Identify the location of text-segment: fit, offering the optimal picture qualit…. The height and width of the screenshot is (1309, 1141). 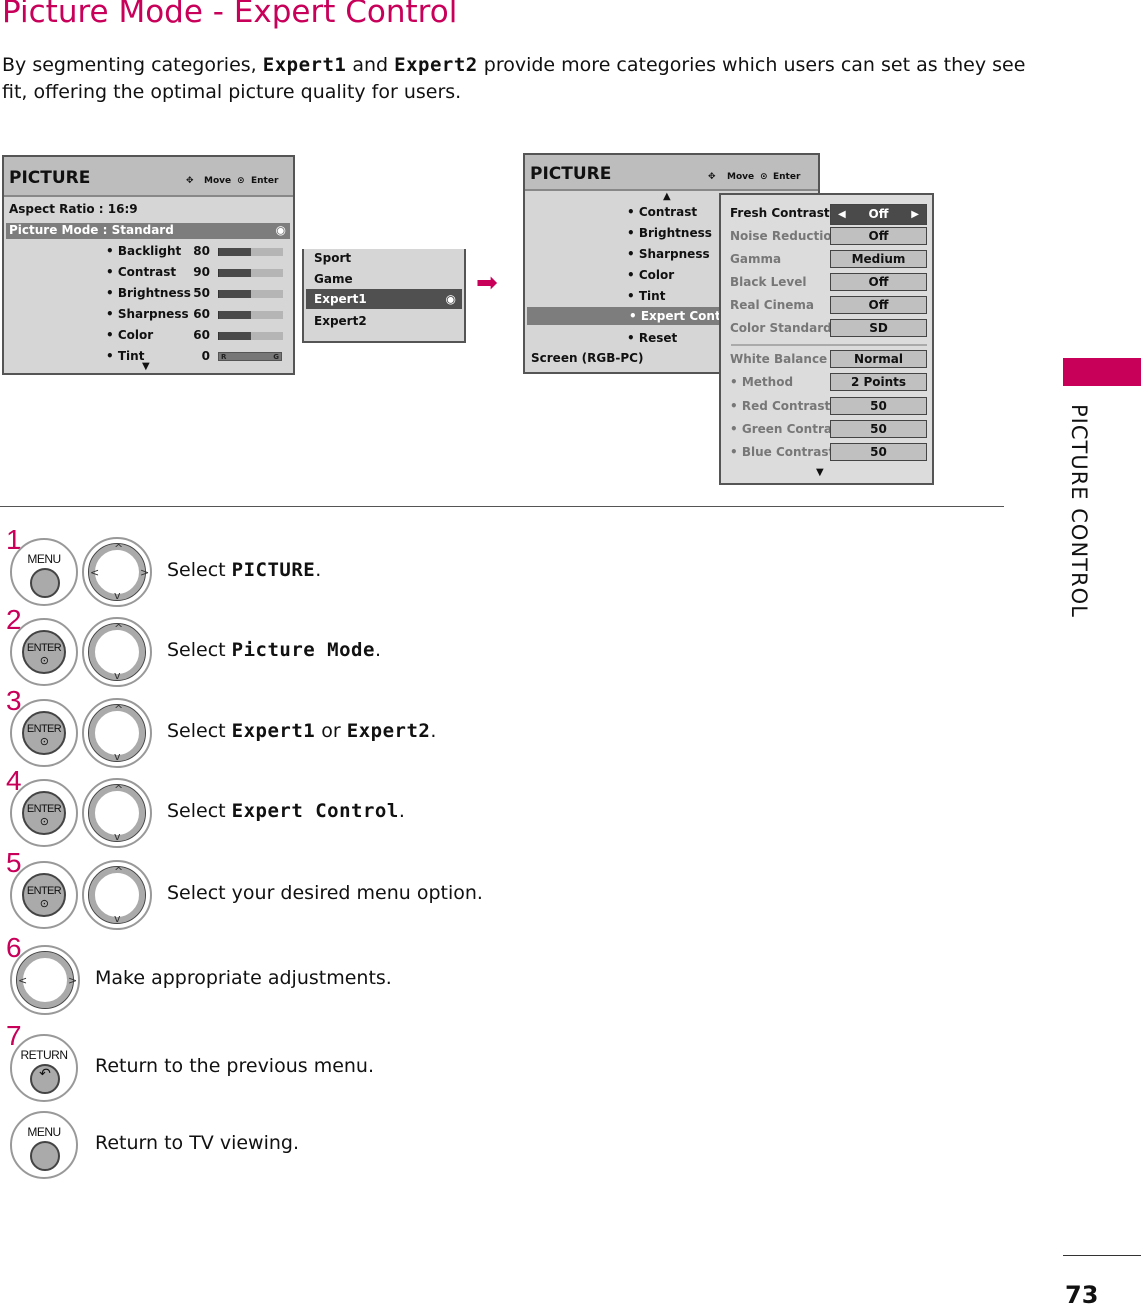
(232, 92).